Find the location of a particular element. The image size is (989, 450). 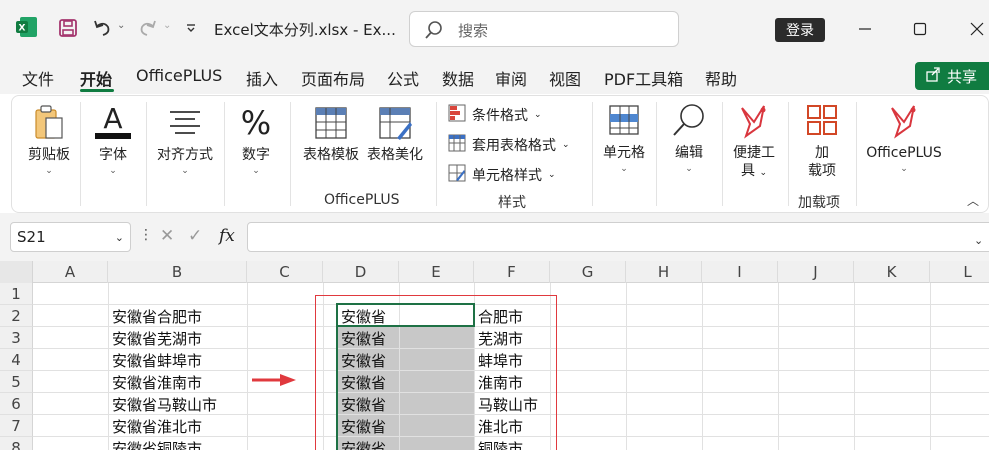

save-icon is located at coordinates (68, 28).